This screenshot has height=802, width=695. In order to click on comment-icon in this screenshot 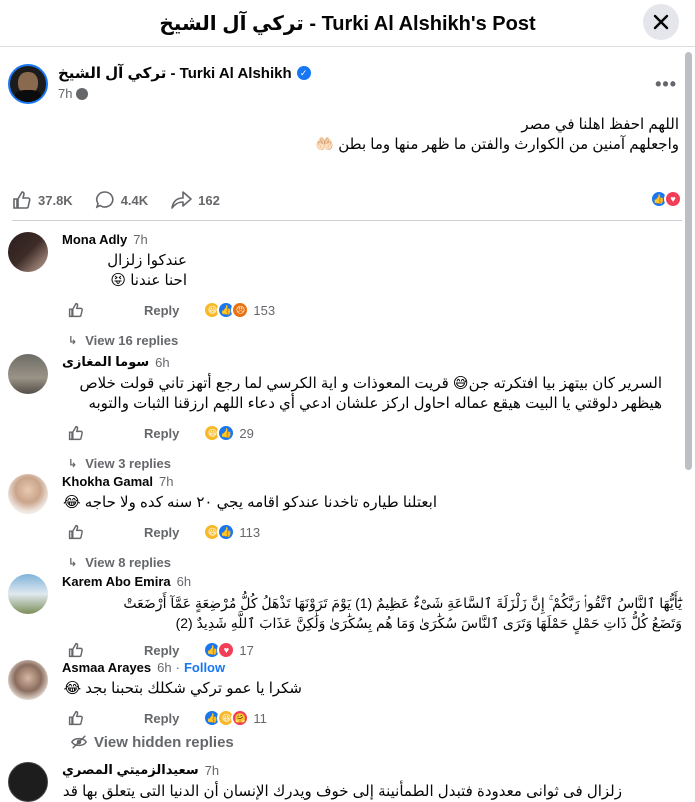, I will do `click(104, 200)`.